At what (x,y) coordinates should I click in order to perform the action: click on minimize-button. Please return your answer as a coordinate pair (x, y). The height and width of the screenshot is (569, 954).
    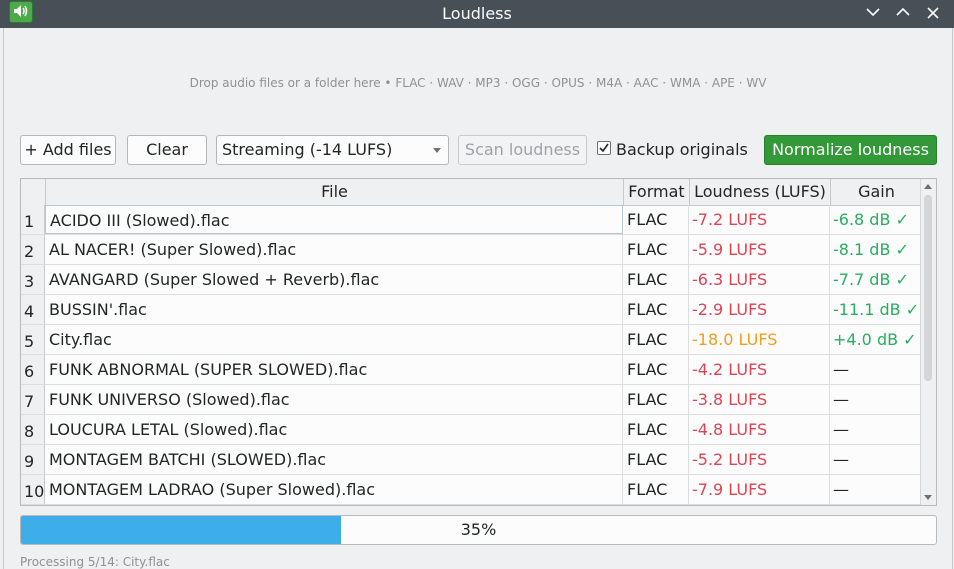
    Looking at the image, I should click on (873, 13).